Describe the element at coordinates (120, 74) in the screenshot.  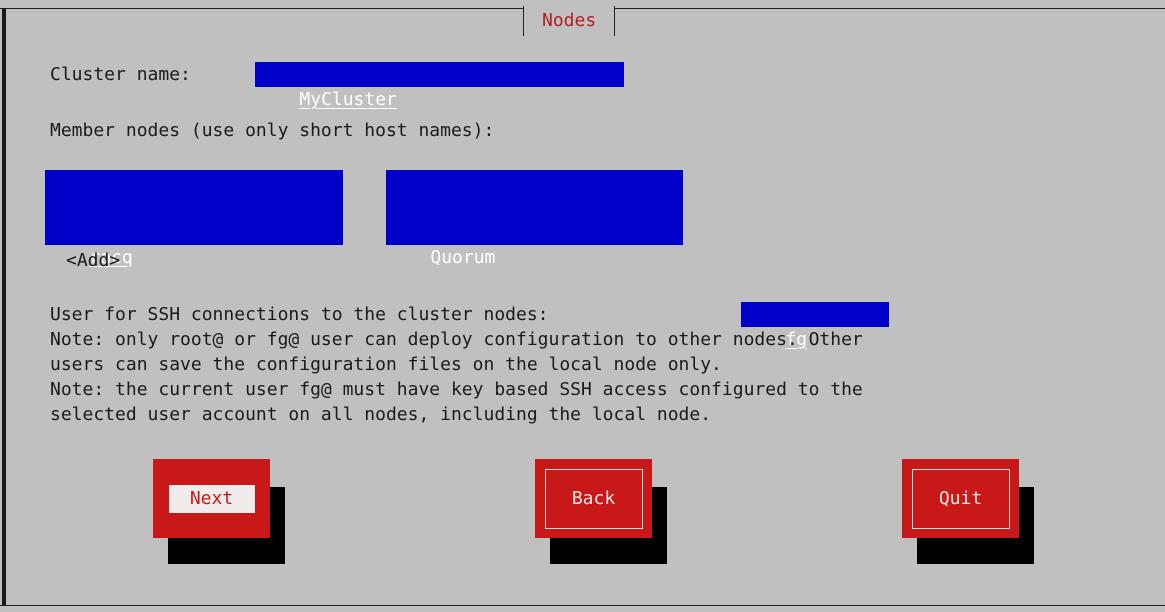
I see `cluster-name-label: Cluster name:` at that location.